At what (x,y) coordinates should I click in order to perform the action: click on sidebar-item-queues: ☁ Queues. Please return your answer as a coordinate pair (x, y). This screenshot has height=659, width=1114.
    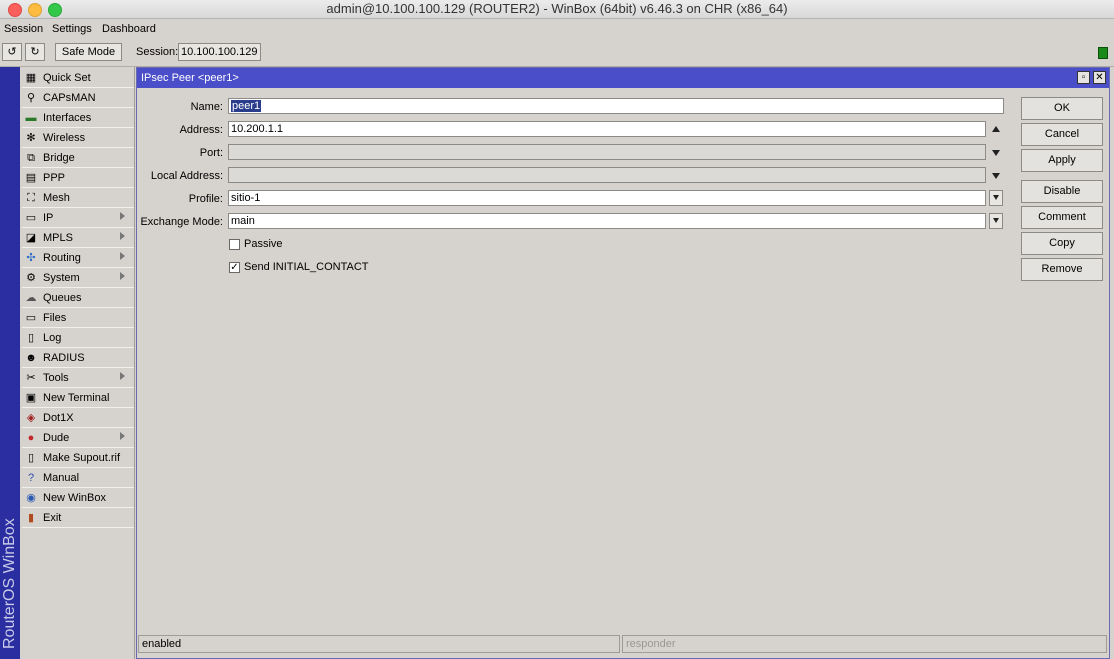
    Looking at the image, I should click on (78, 298).